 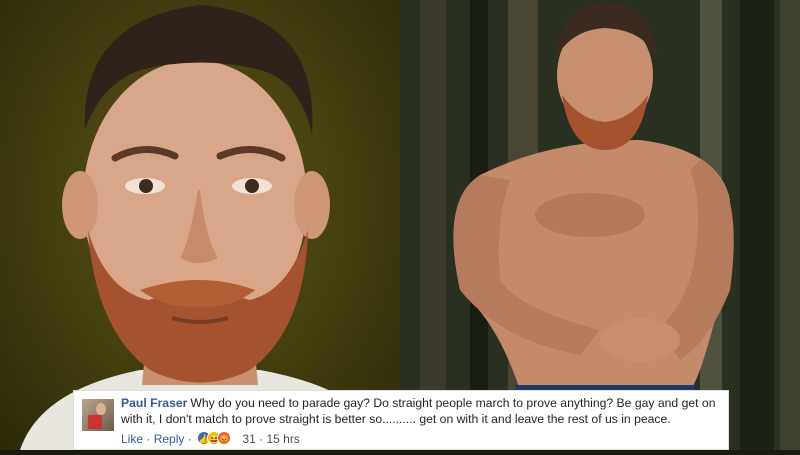 I want to click on cropped-sidebar-text, so click(x=6, y=74).